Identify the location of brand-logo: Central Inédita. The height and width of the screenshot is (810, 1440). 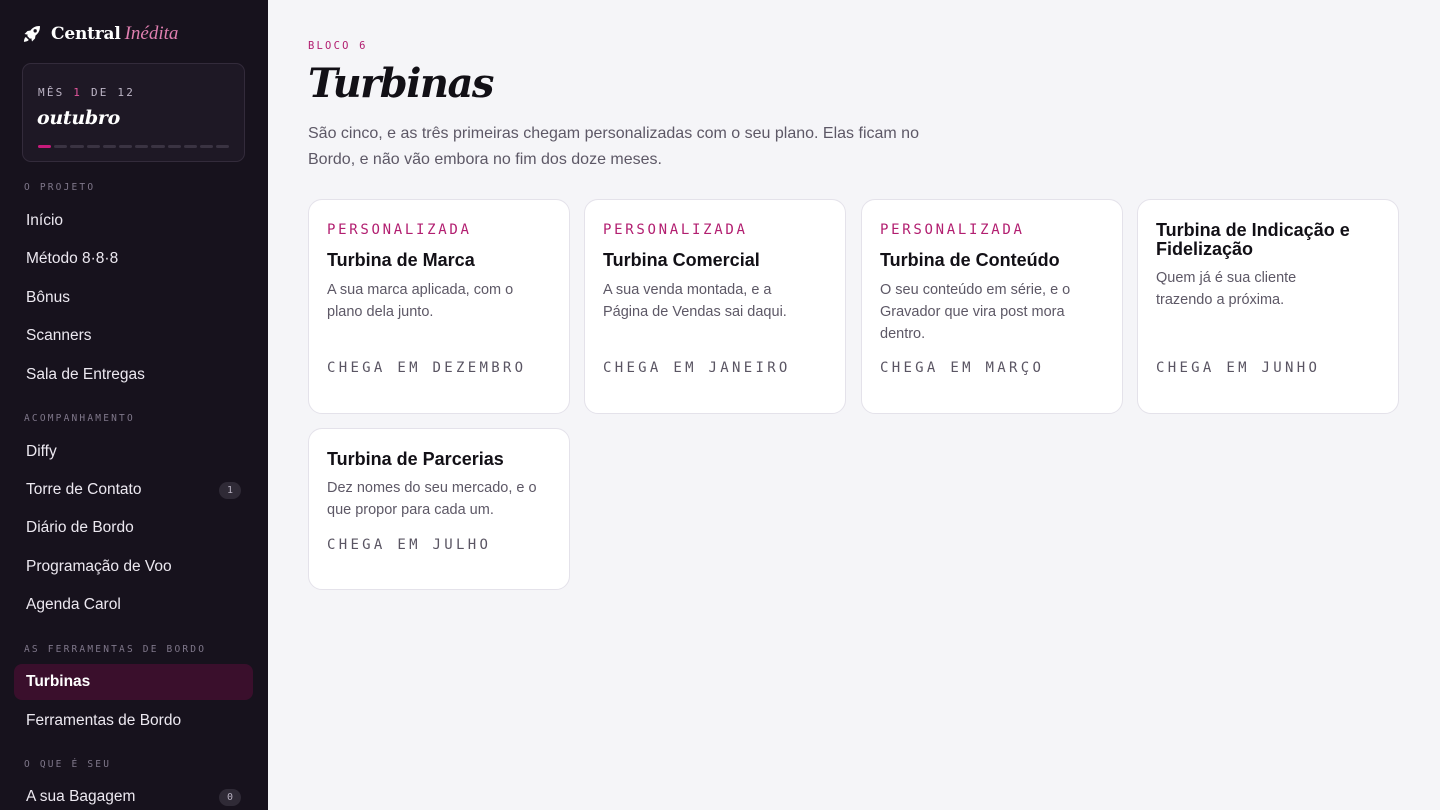
(100, 34).